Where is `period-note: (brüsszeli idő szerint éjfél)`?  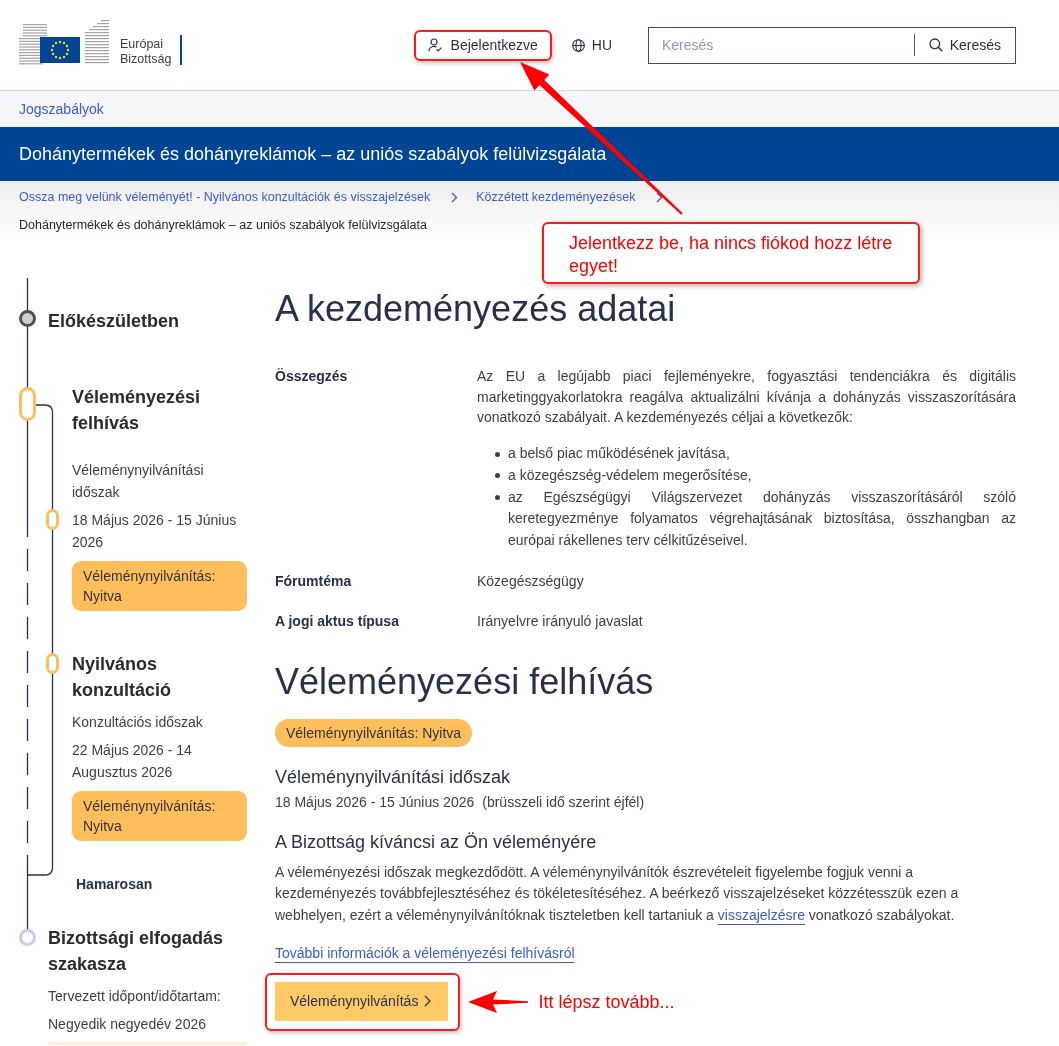
period-note: (brüsszeli idő szerint éjfél) is located at coordinates (563, 802).